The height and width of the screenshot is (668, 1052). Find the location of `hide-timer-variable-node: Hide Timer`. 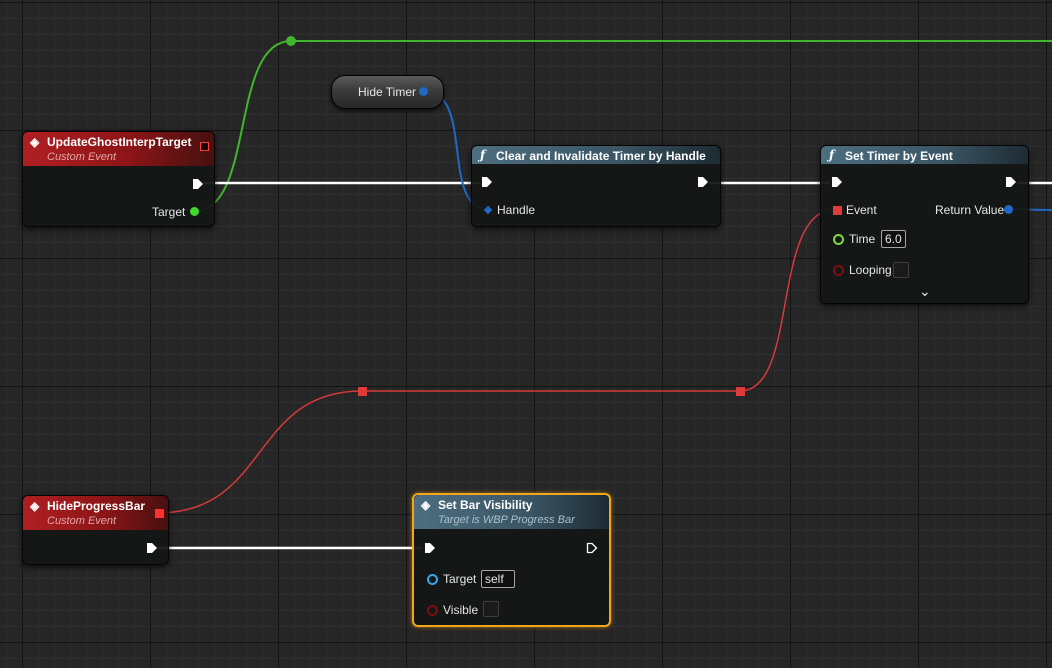

hide-timer-variable-node: Hide Timer is located at coordinates (387, 92).